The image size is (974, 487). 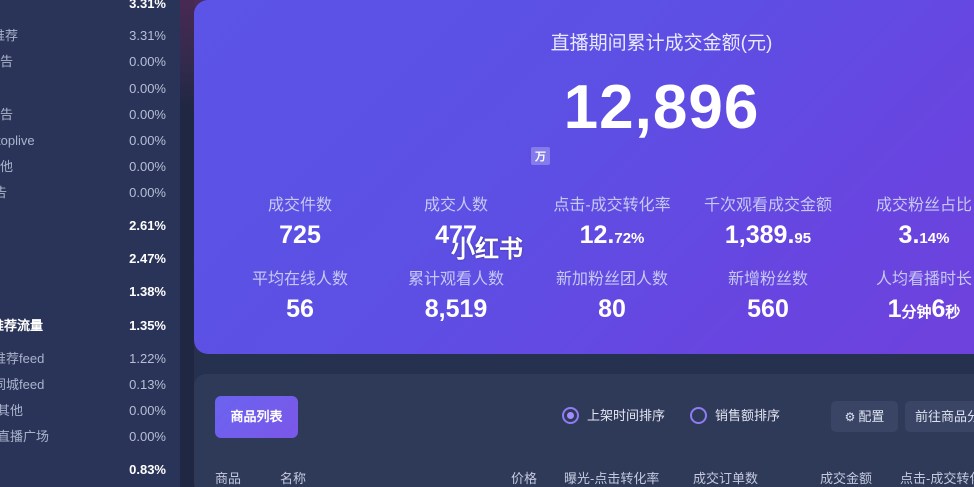 What do you see at coordinates (864, 416) in the screenshot?
I see `config-button: ⚙ 配置` at bounding box center [864, 416].